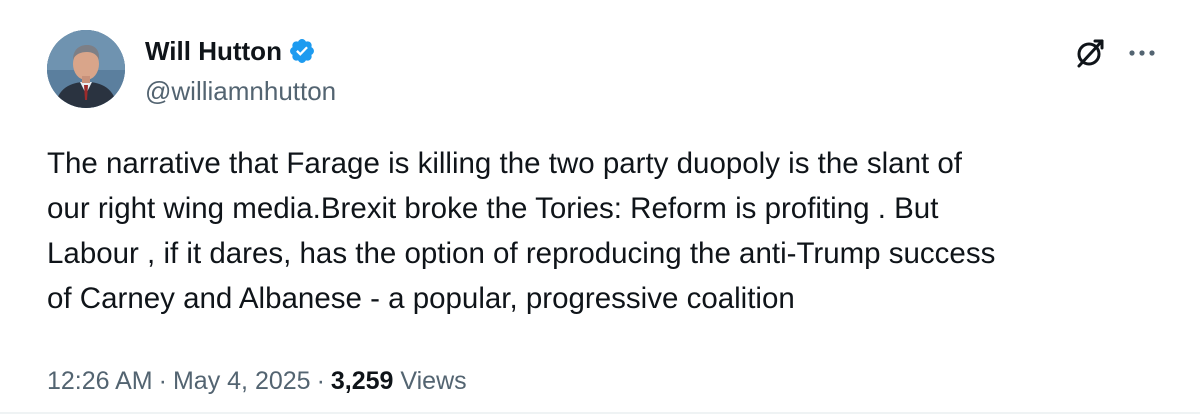 This screenshot has height=414, width=1200. Describe the element at coordinates (302, 51) in the screenshot. I see `verified-badge-icon` at that location.